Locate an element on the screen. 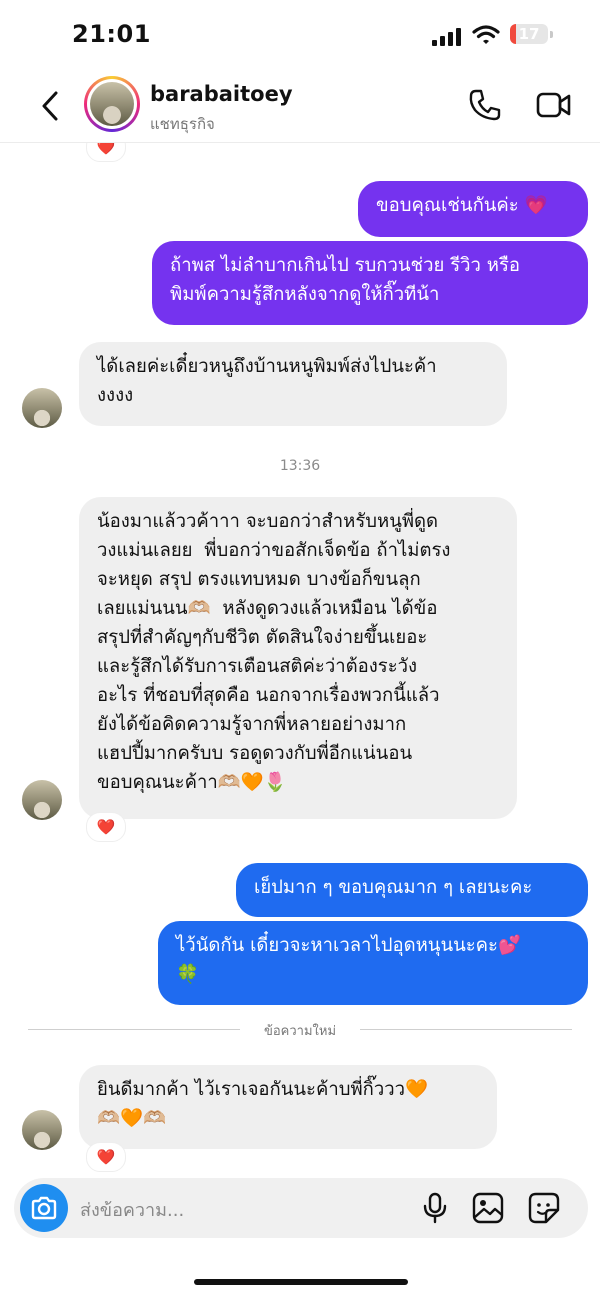  gallery-icon is located at coordinates (488, 1208).